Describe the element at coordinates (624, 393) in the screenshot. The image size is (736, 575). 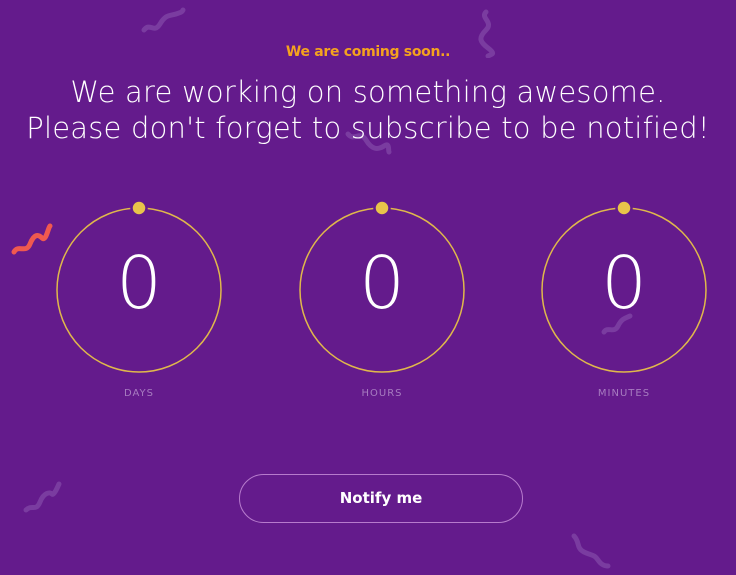
I see `minutes-label: MINUTES` at that location.